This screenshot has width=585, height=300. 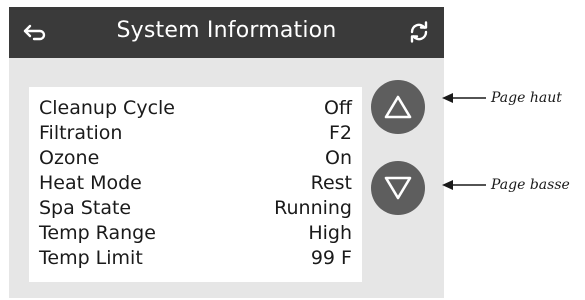 I want to click on page-up-annotation-label: Page haut, so click(x=526, y=98).